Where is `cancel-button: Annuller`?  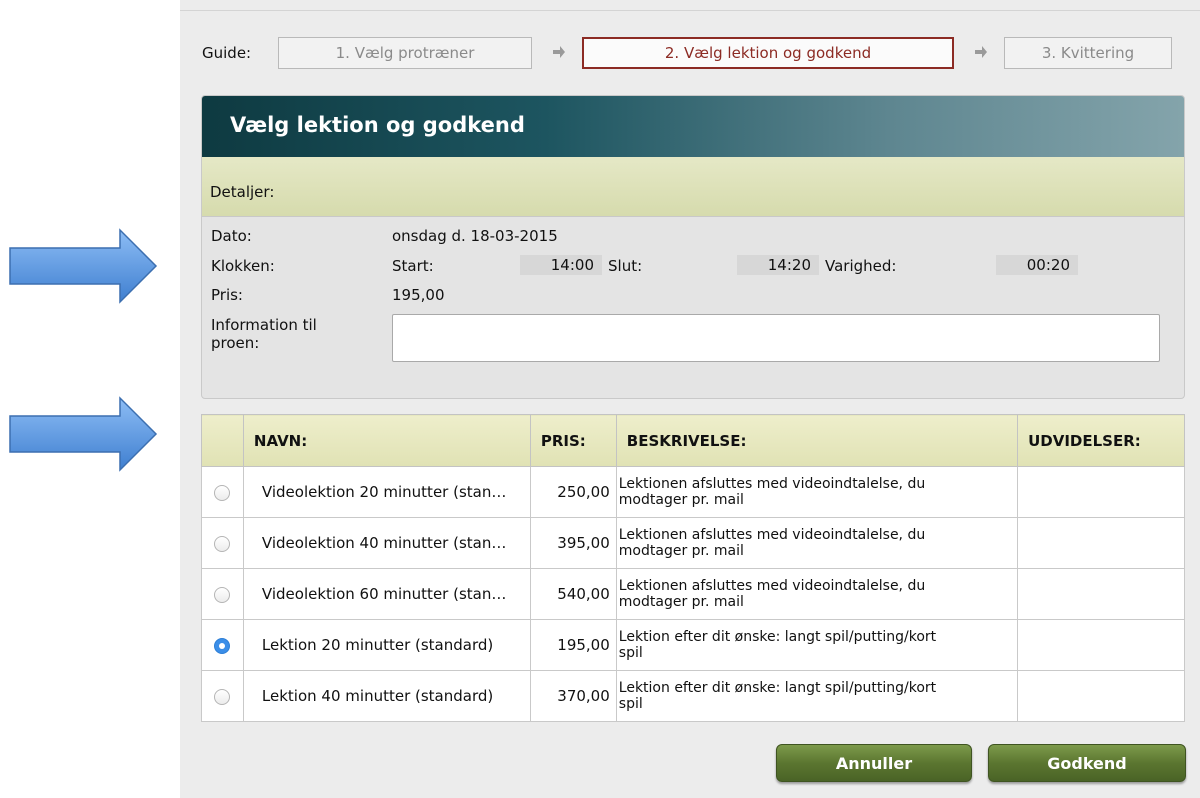
cancel-button: Annuller is located at coordinates (874, 763).